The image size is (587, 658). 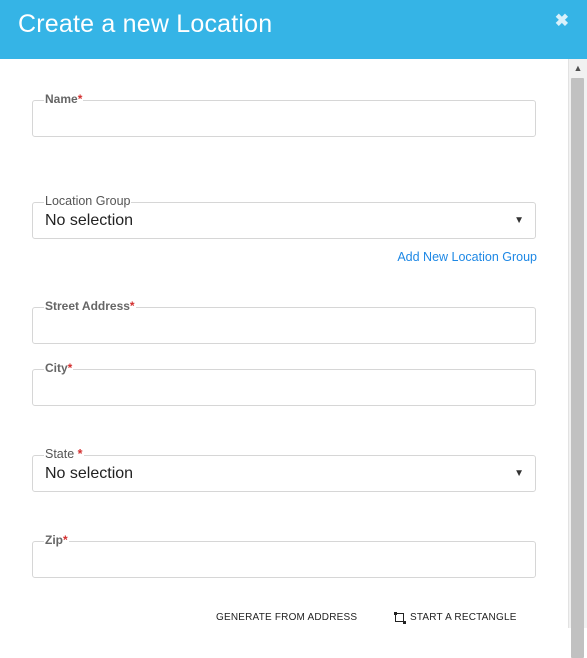 I want to click on name-label: Name*, so click(x=64, y=99).